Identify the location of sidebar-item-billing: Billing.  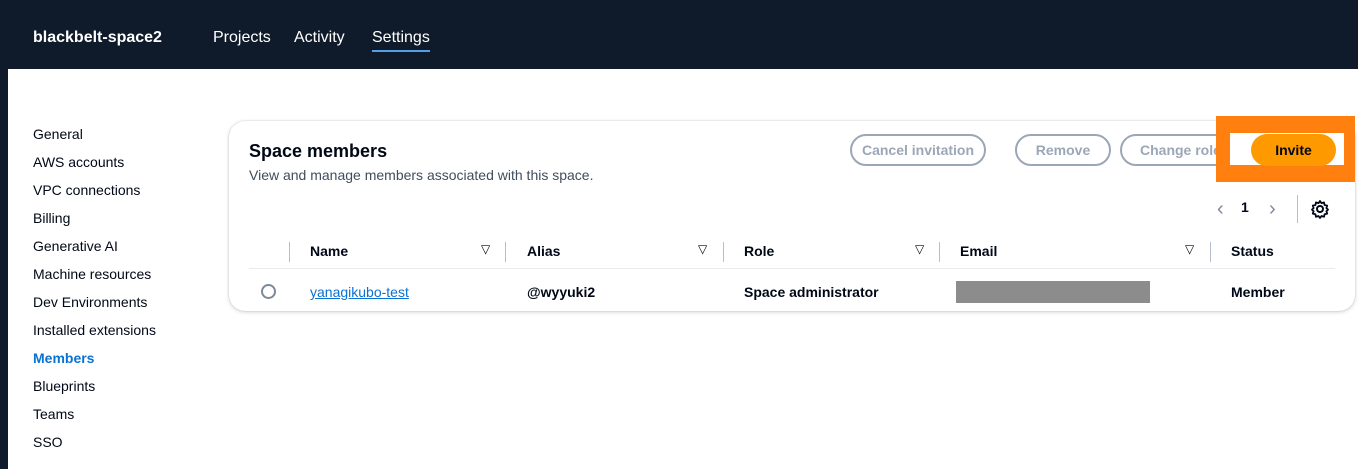
(123, 223).